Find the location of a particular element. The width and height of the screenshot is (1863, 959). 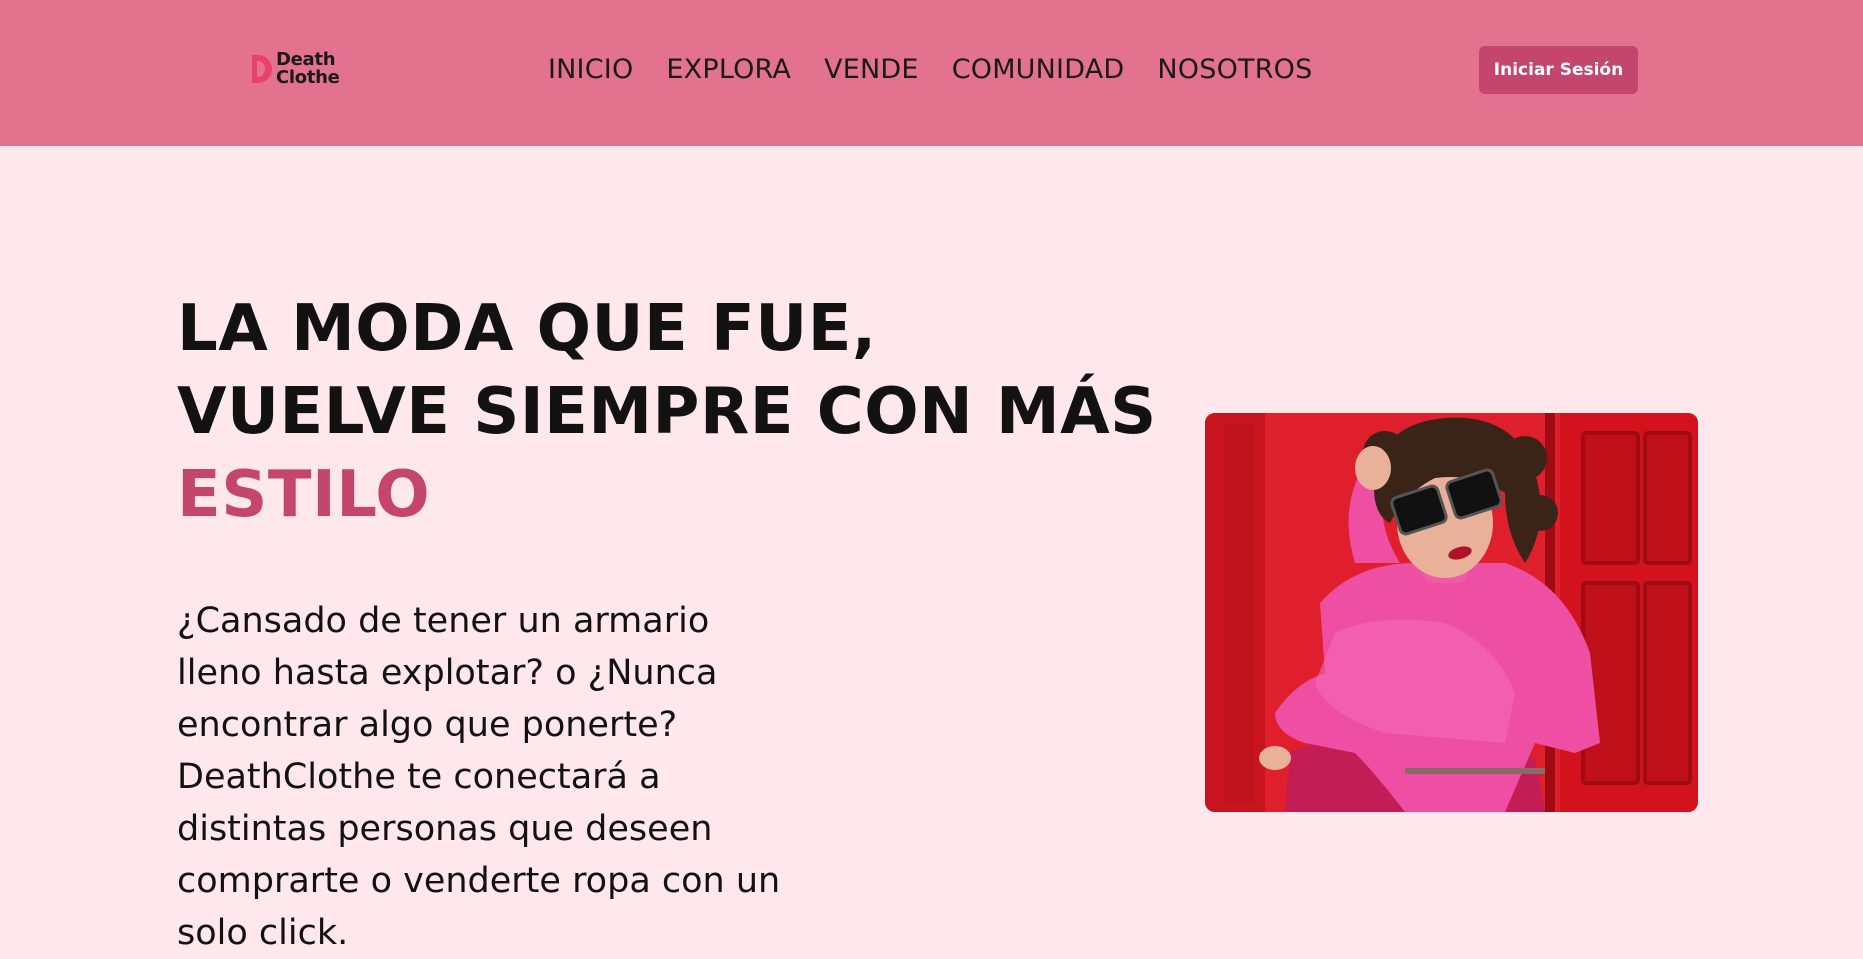

logo-wordmark: Death Clothe is located at coordinates (308, 69).